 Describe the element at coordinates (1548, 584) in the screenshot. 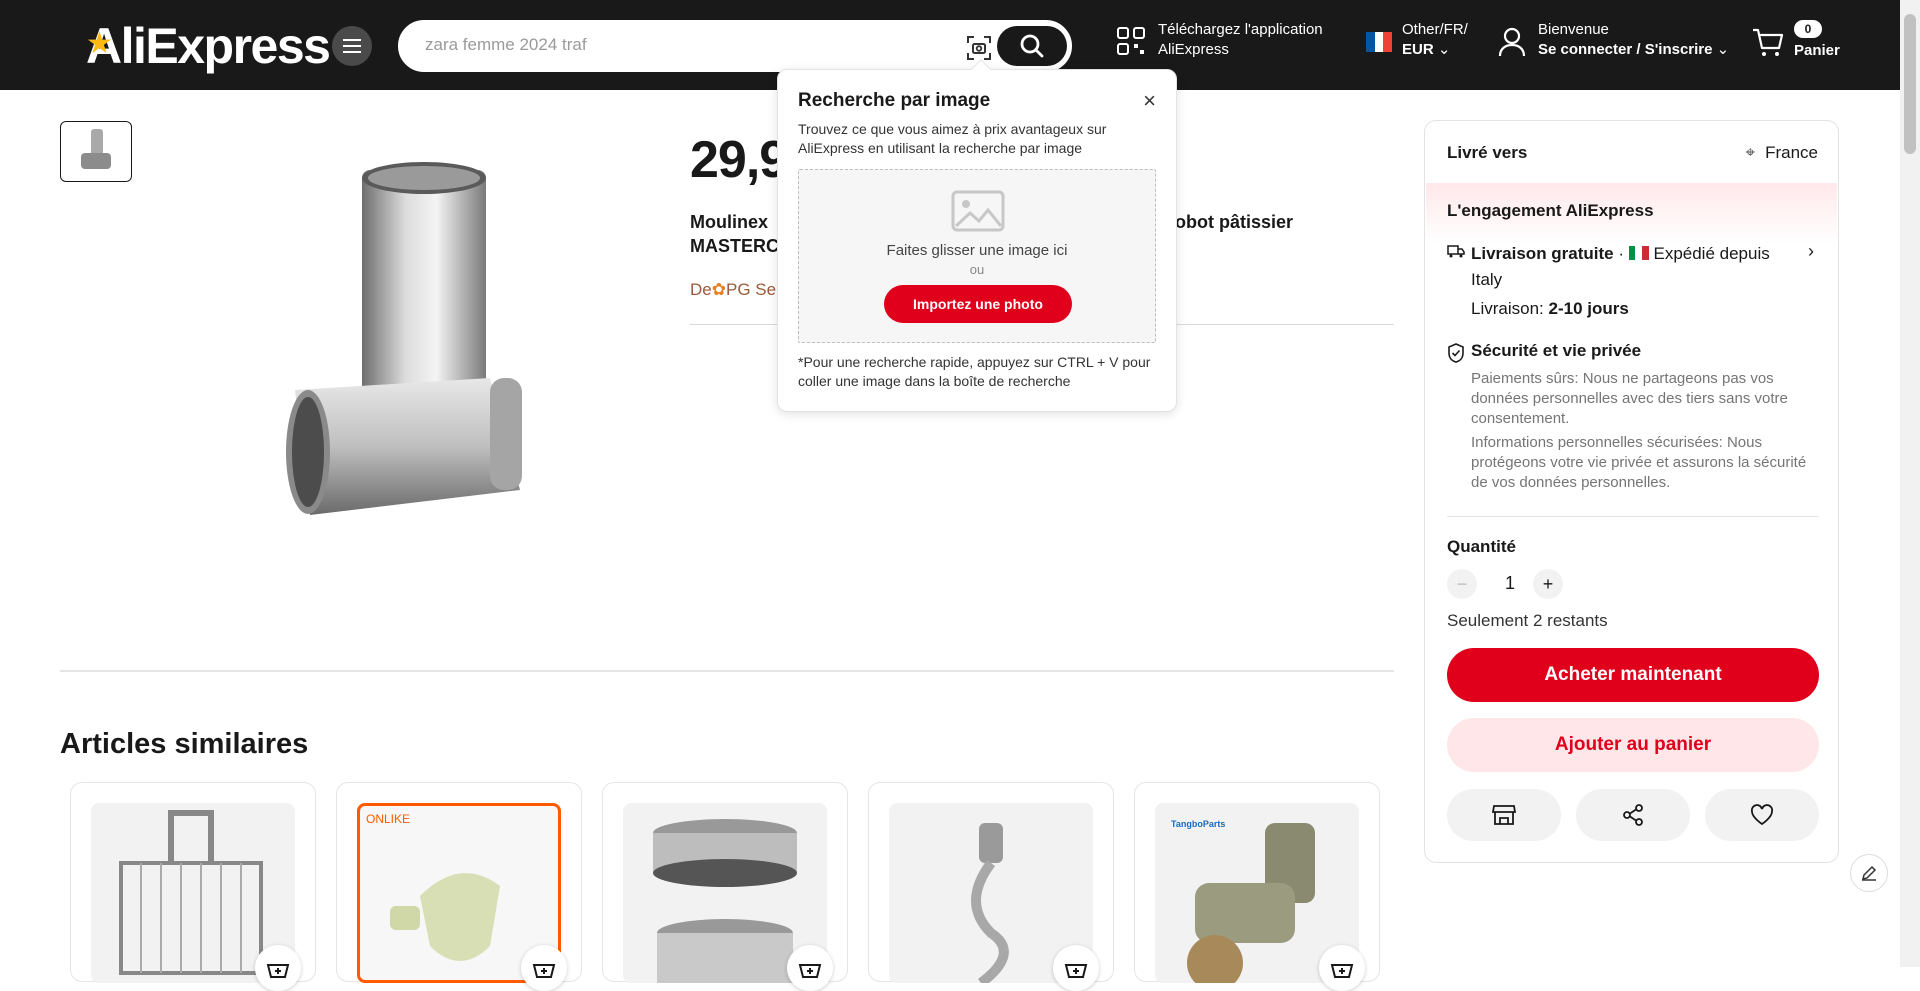

I see `quantity-increase-button: +` at that location.